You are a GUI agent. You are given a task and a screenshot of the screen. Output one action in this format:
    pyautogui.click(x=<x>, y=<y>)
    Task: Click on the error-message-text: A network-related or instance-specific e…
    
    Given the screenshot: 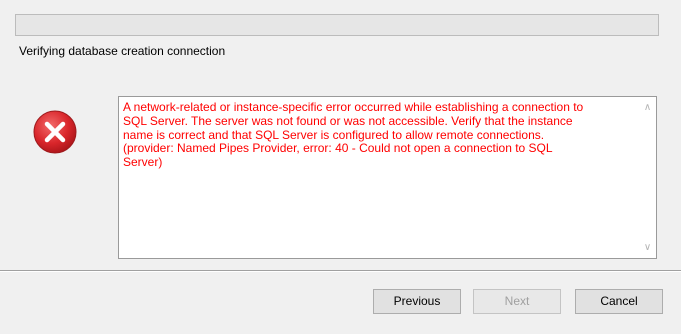 What is the action you would take?
    pyautogui.click(x=353, y=135)
    